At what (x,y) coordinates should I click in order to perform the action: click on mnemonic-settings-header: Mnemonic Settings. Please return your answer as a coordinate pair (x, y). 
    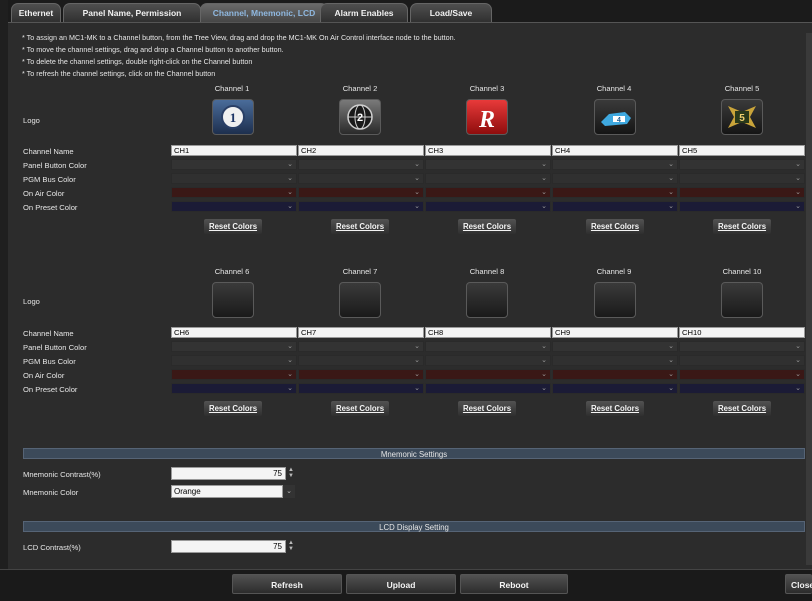
    Looking at the image, I should click on (414, 453).